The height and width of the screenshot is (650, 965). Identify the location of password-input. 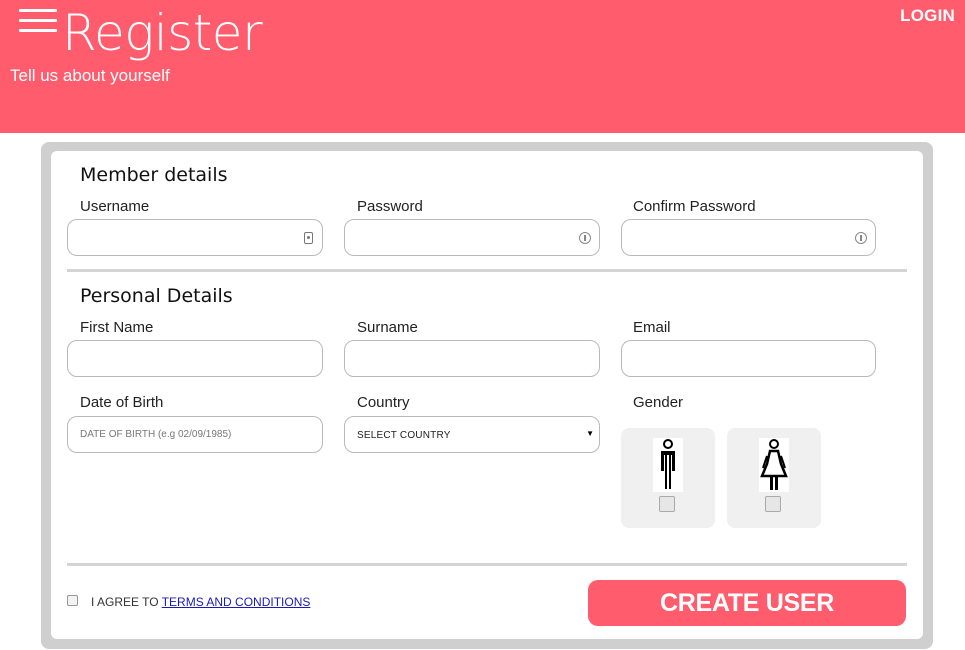
(472, 237).